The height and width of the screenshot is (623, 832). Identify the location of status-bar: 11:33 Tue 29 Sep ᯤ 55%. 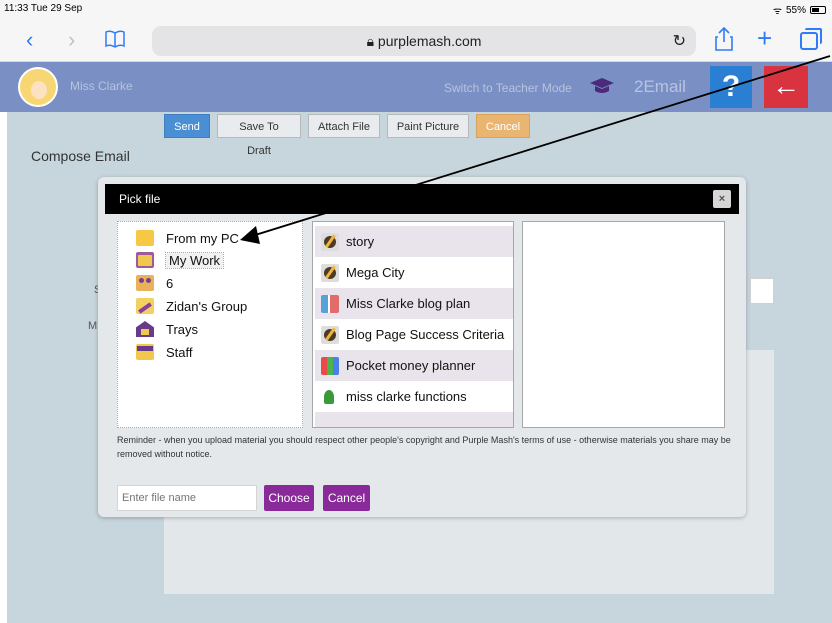
(416, 10).